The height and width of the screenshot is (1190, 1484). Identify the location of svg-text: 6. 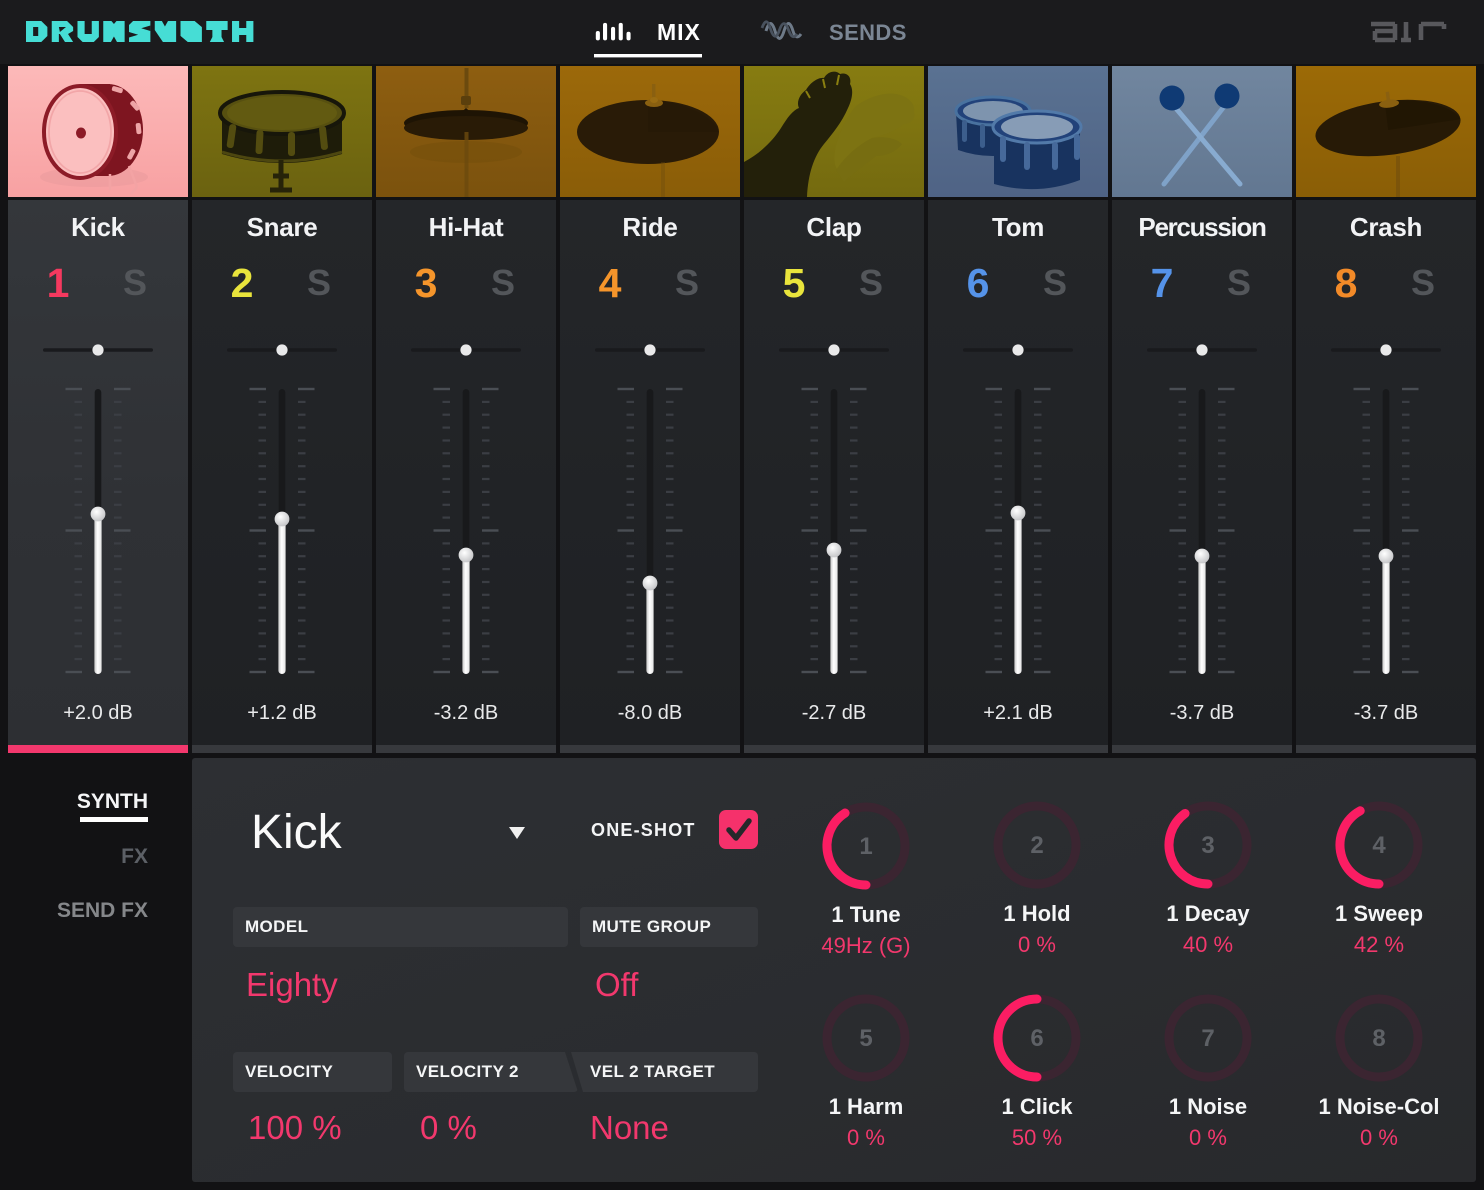
(1036, 1038).